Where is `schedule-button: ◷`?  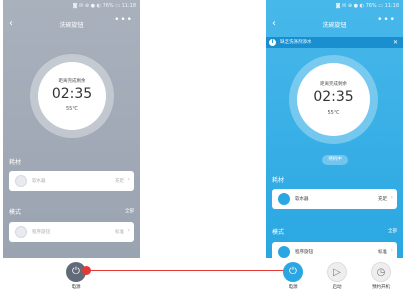 schedule-button: ◷ is located at coordinates (381, 272).